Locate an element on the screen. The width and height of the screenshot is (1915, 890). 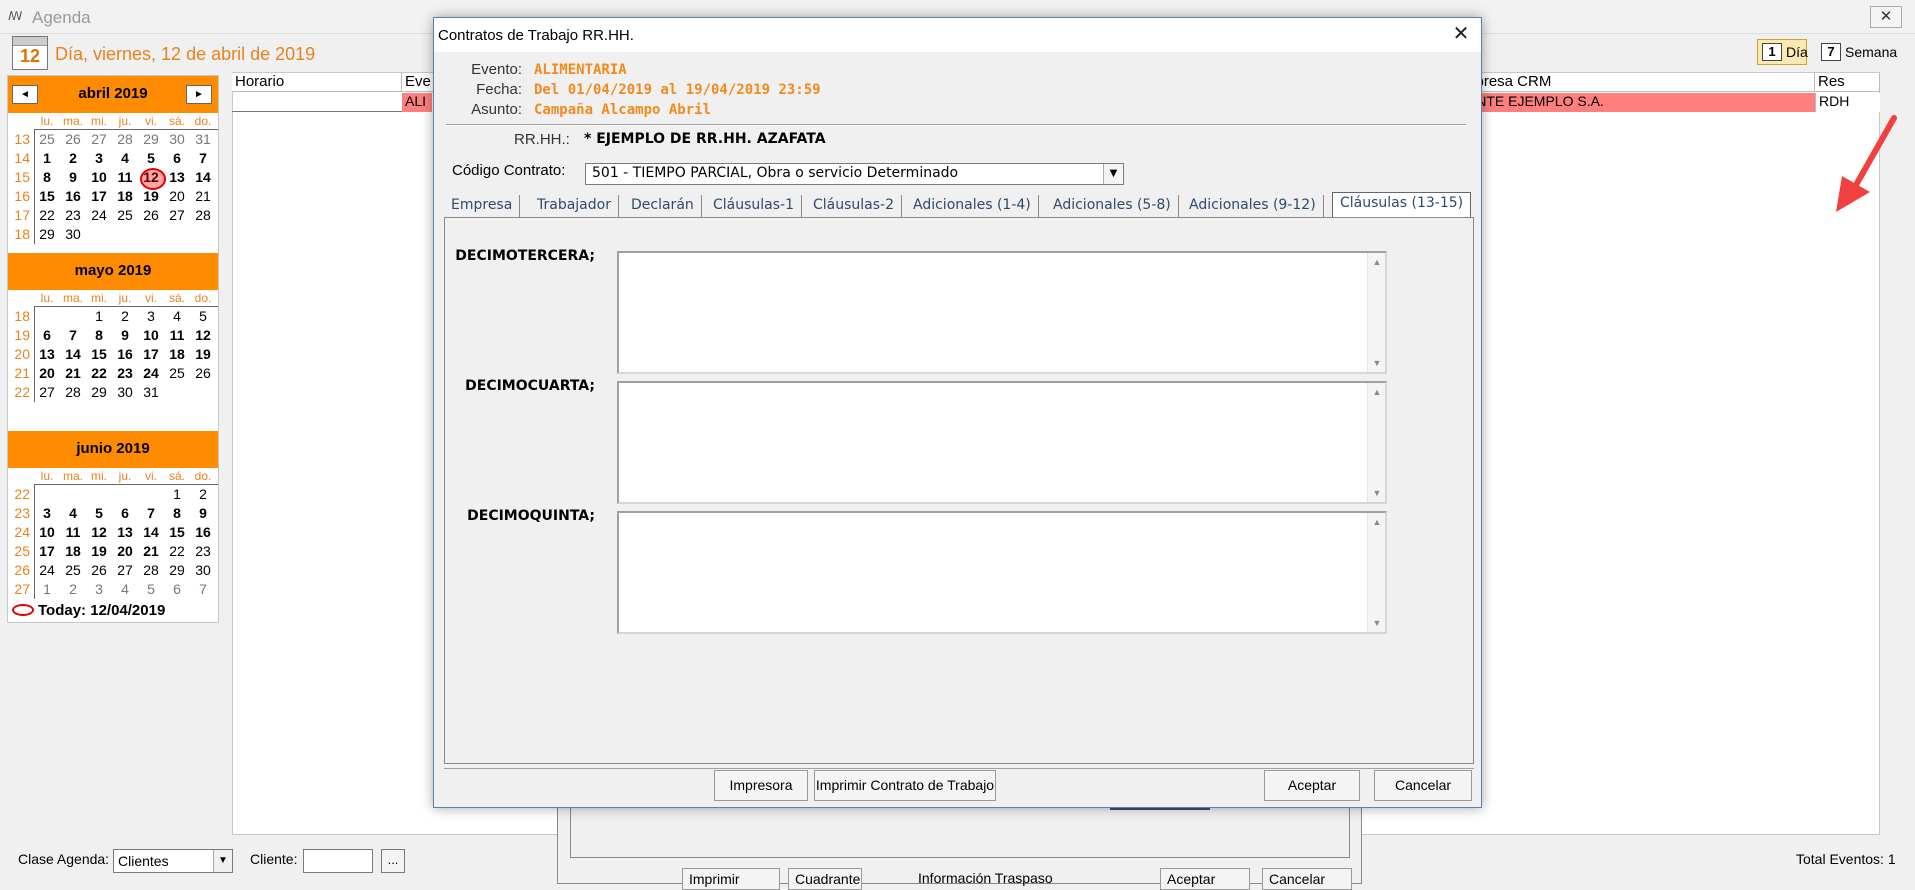
cliente-input is located at coordinates (338, 861).